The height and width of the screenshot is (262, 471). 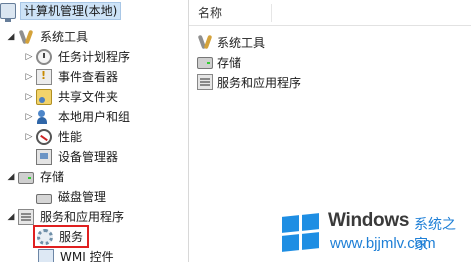 I want to click on tree-item-label: 任务计划程序, so click(x=94, y=57).